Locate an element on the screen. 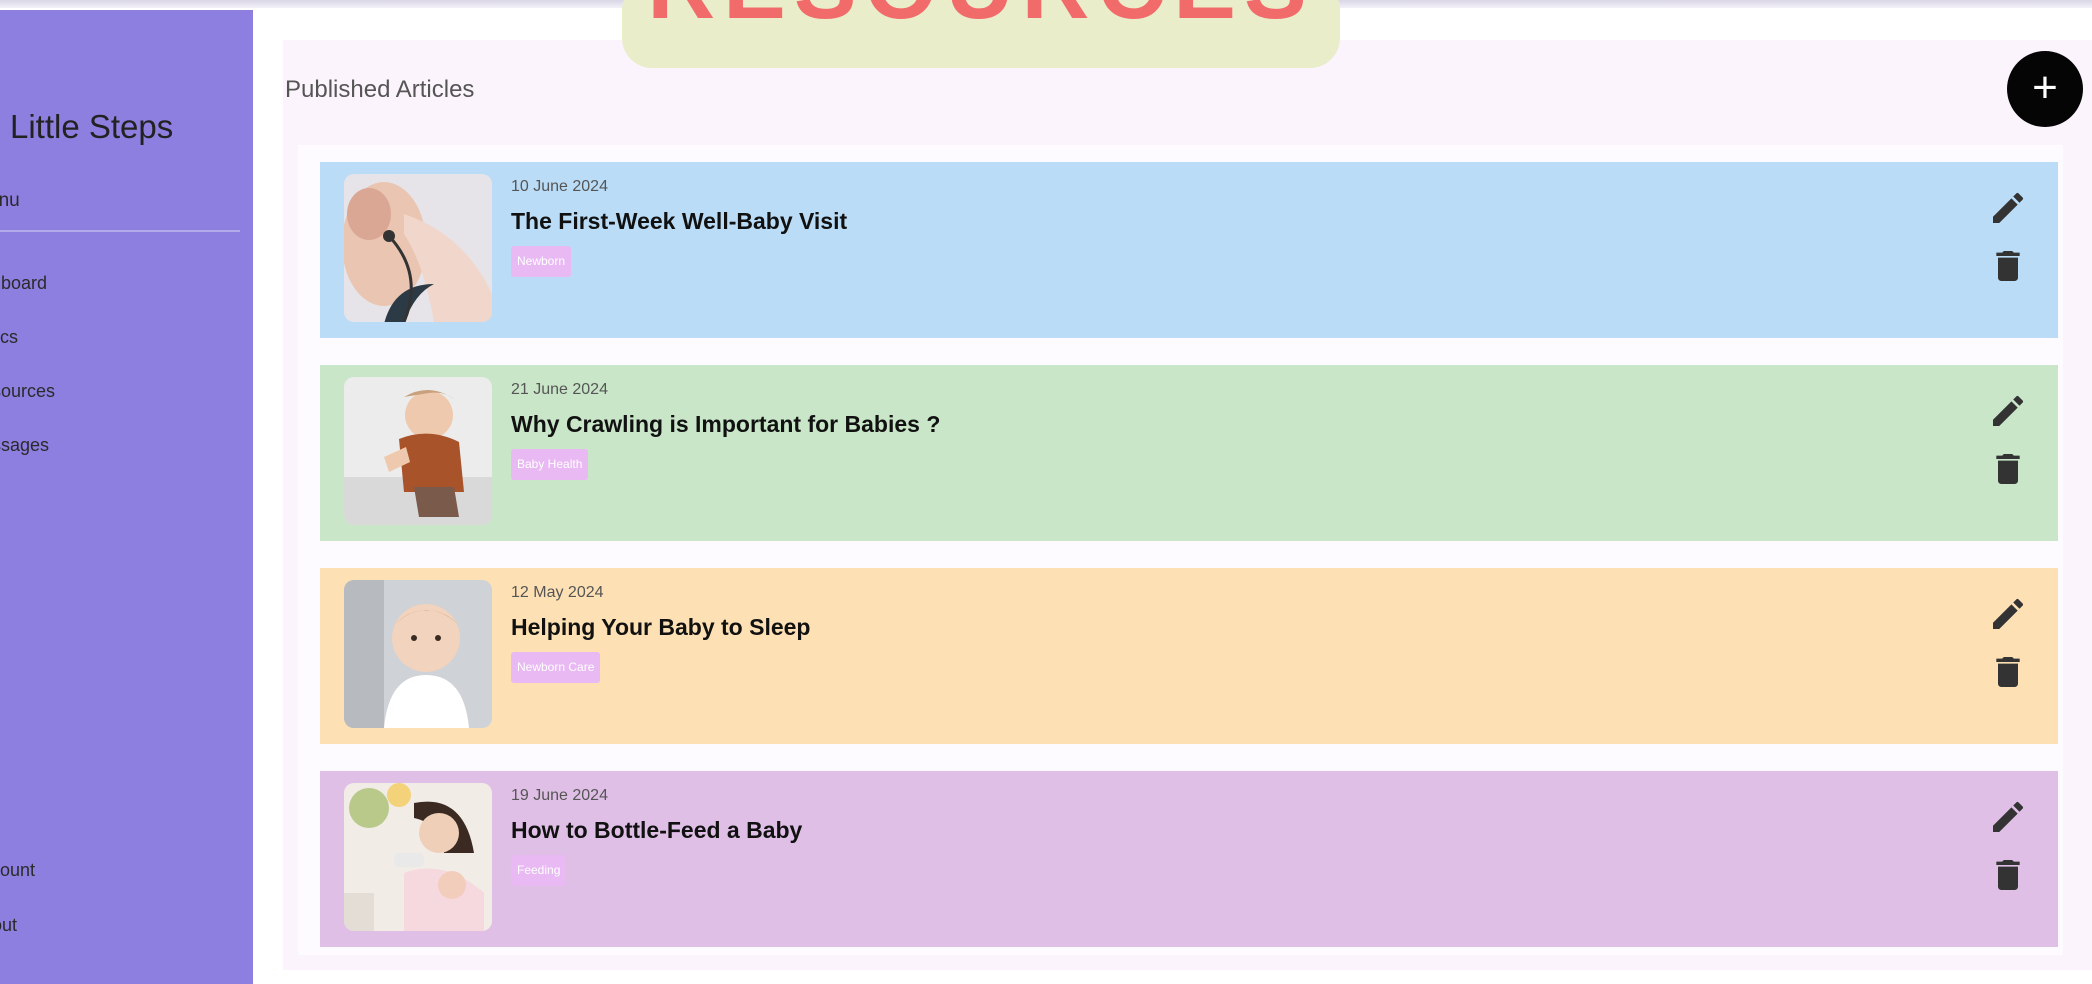 The image size is (2092, 984). sidebar-item-account: ccount is located at coordinates (17, 870).